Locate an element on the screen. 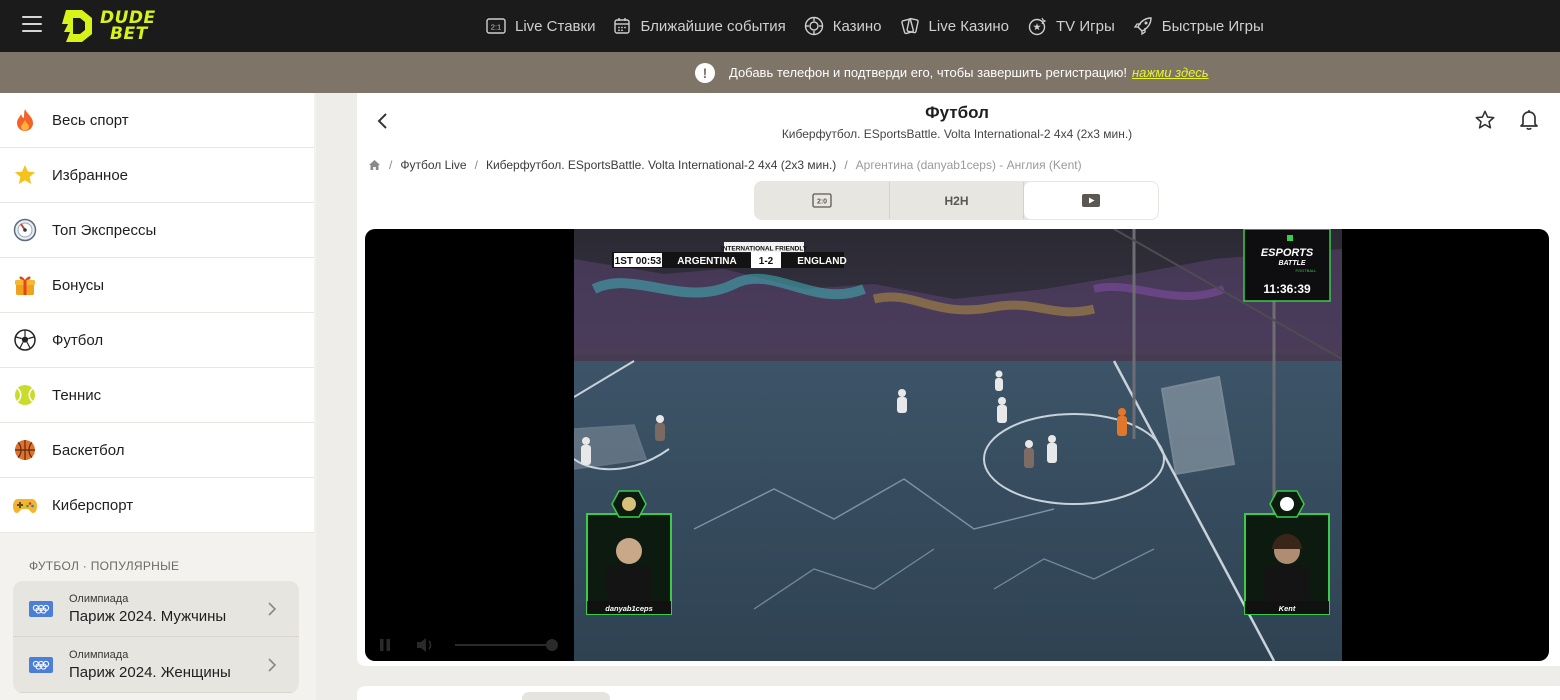  svg-text: danyab1ceps is located at coordinates (629, 608).